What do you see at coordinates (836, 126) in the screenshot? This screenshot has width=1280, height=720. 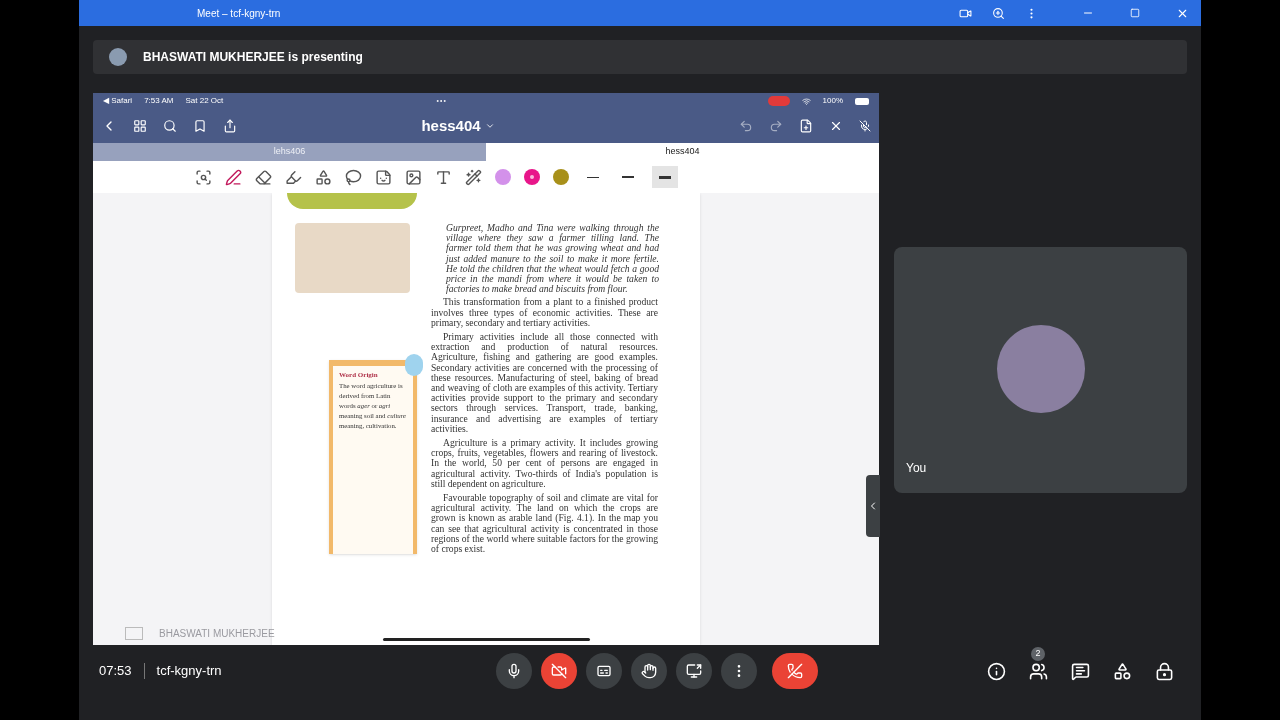 I see `close-icon` at bounding box center [836, 126].